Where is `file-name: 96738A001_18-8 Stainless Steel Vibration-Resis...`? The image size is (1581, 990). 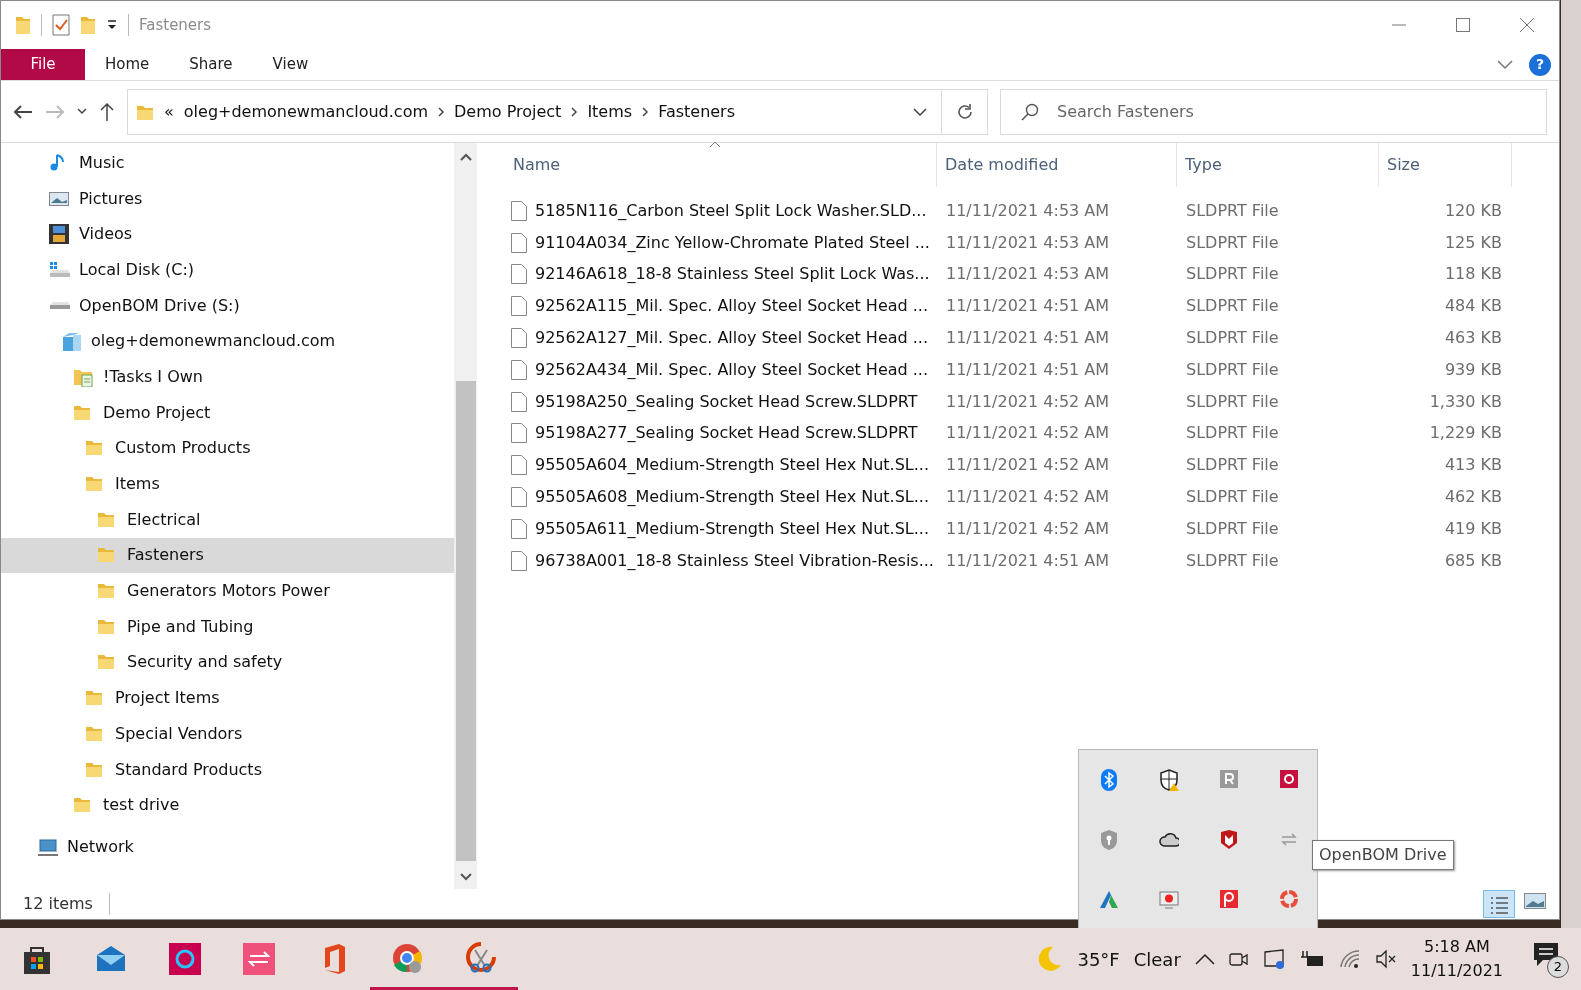 file-name: 96738A001_18-8 Stainless Steel Vibration-Resis... is located at coordinates (734, 560).